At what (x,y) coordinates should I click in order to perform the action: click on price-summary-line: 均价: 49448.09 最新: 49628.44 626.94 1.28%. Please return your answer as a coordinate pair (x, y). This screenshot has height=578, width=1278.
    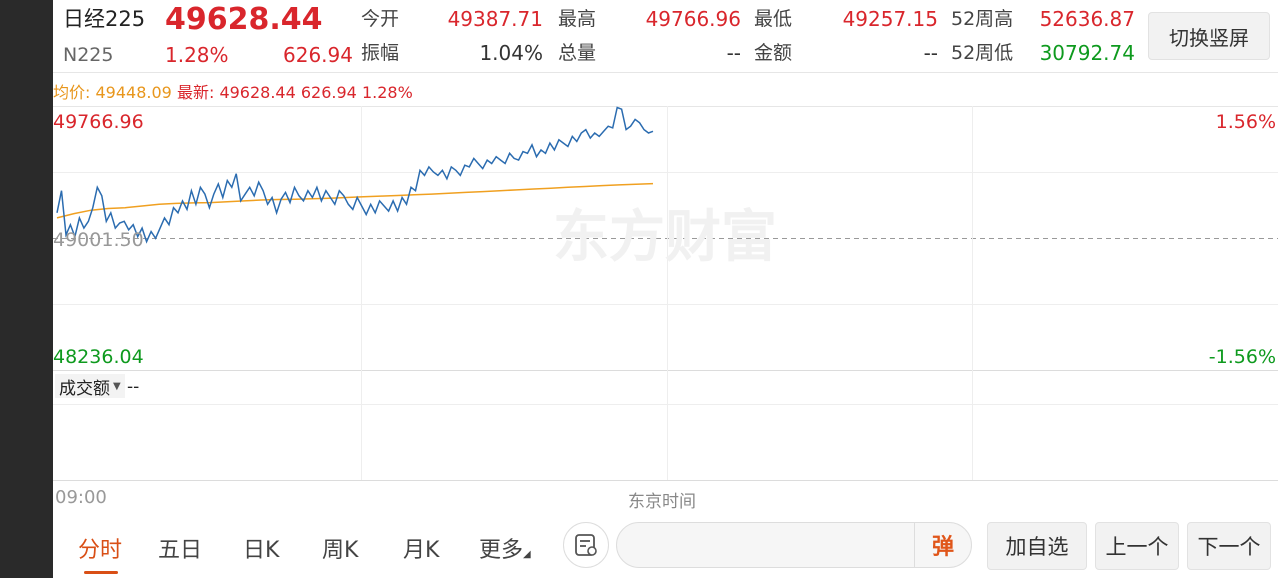
    Looking at the image, I should click on (233, 91).